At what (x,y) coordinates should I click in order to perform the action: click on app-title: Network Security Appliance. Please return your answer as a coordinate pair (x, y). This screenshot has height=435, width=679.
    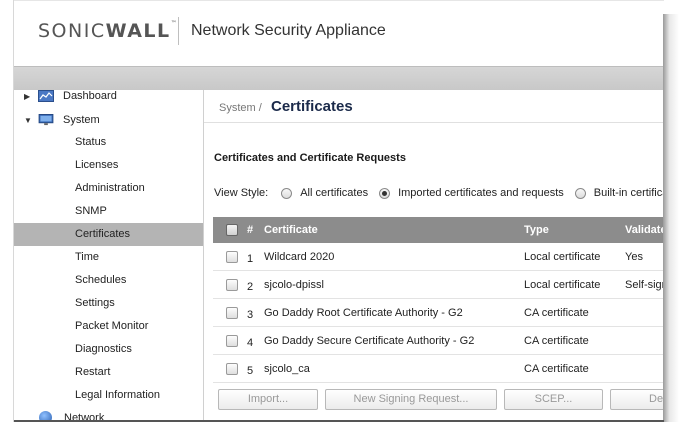
    Looking at the image, I should click on (288, 30).